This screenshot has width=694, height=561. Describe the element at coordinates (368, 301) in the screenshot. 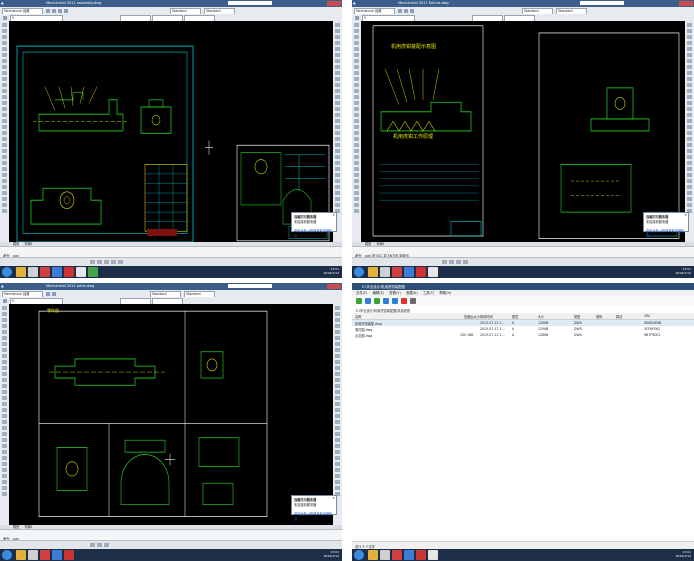

I see `extract-icon` at that location.